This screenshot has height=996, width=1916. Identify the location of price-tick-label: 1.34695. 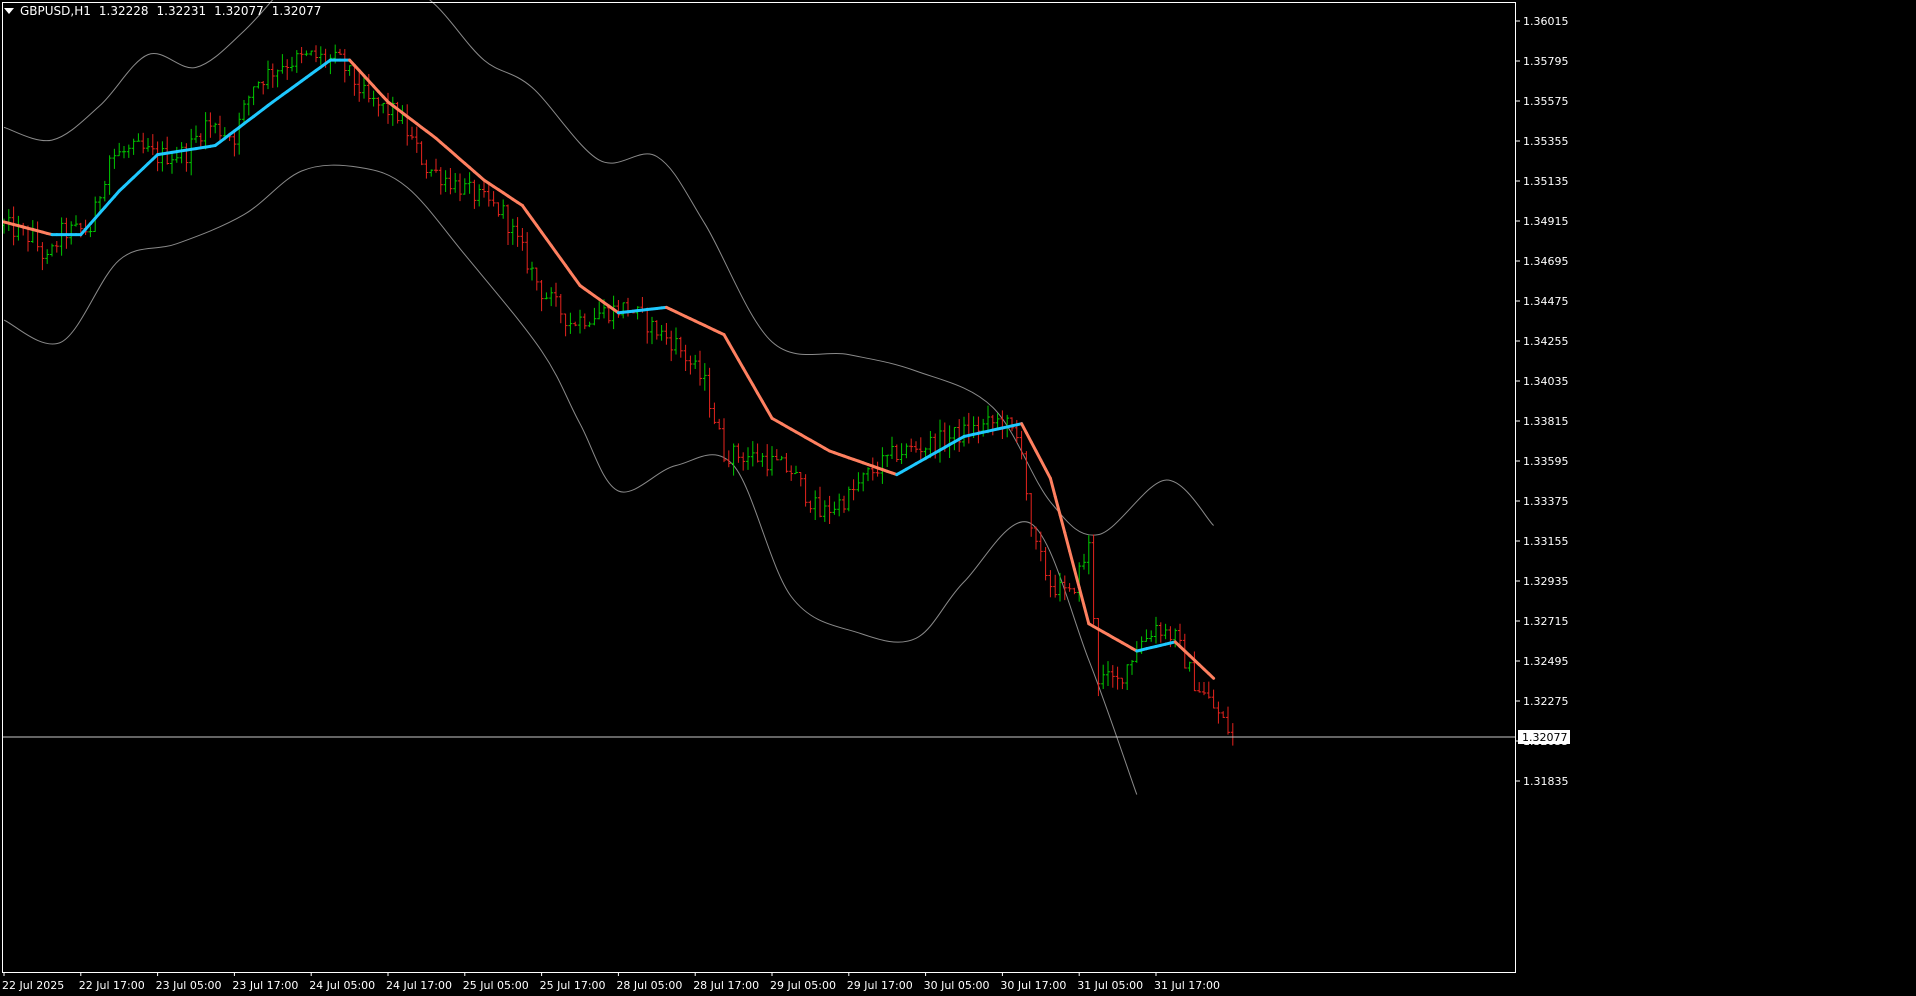
(1546, 261).